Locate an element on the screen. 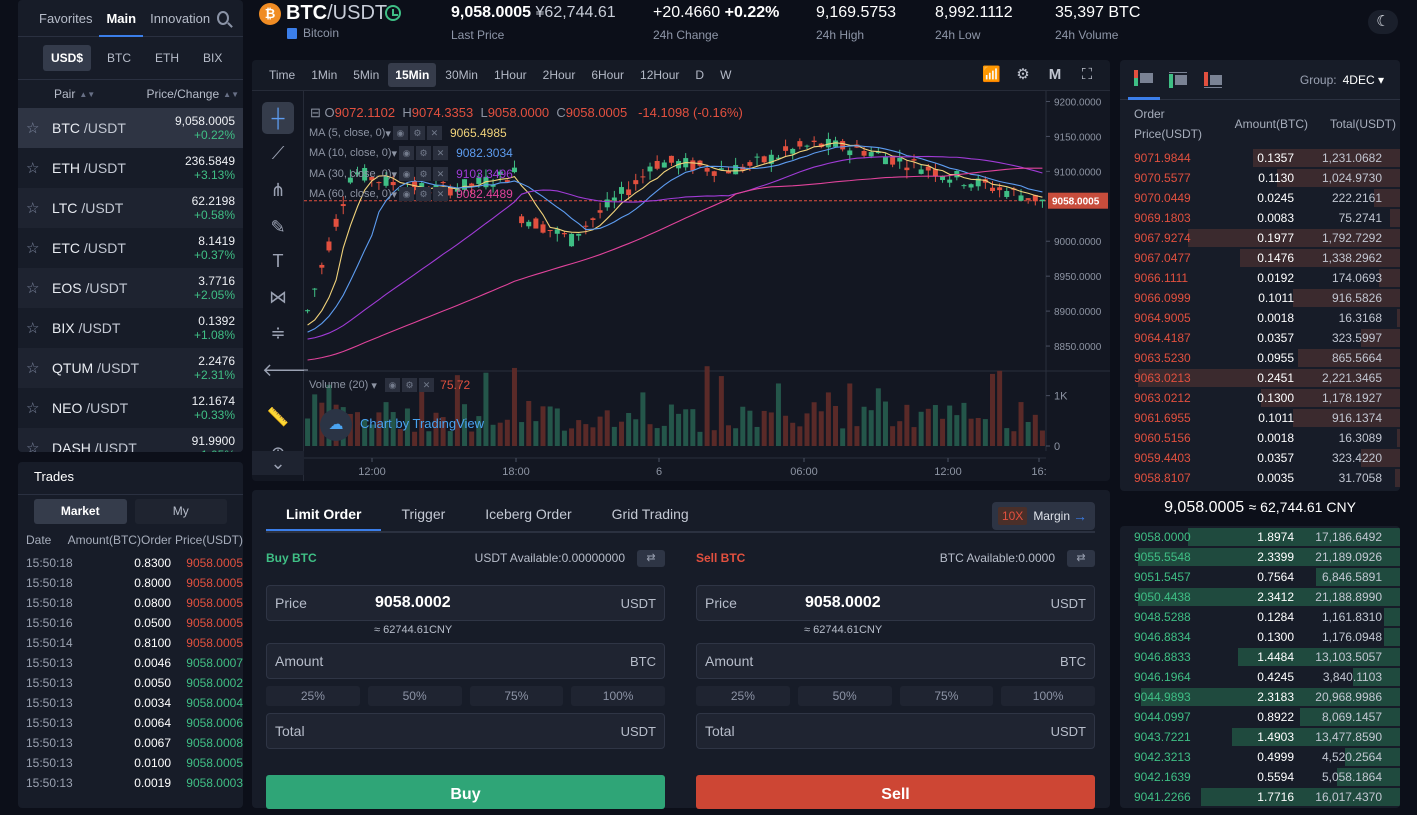 This screenshot has width=1417, height=815. buy-25-button: 25% is located at coordinates (313, 696).